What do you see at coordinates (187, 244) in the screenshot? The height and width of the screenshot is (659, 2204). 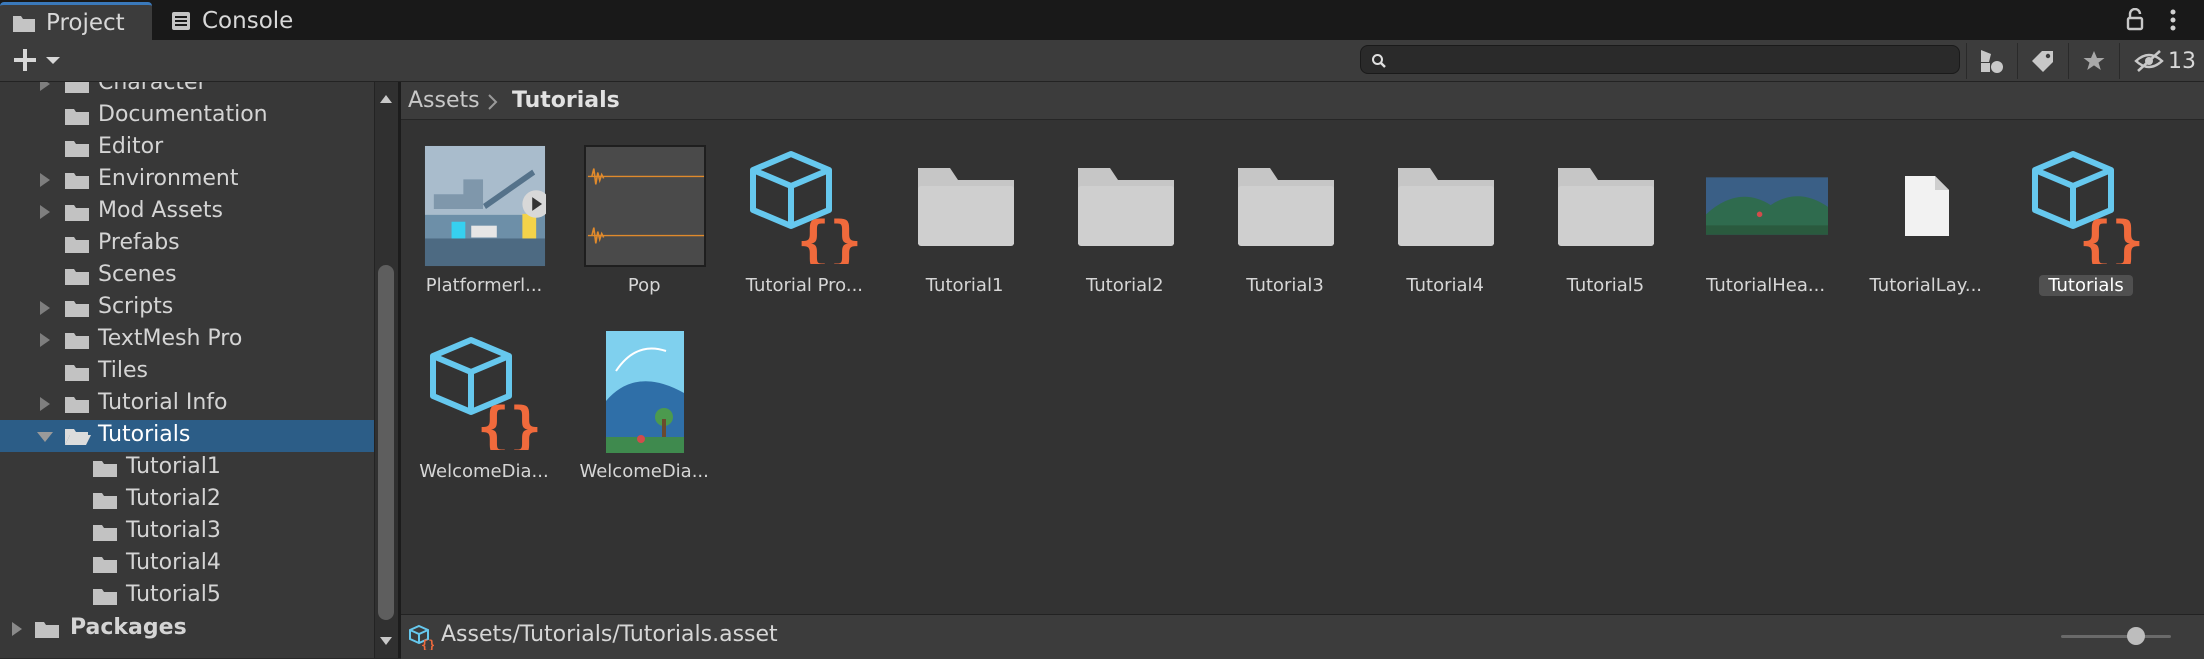 I see `tree-item: Prefabs` at bounding box center [187, 244].